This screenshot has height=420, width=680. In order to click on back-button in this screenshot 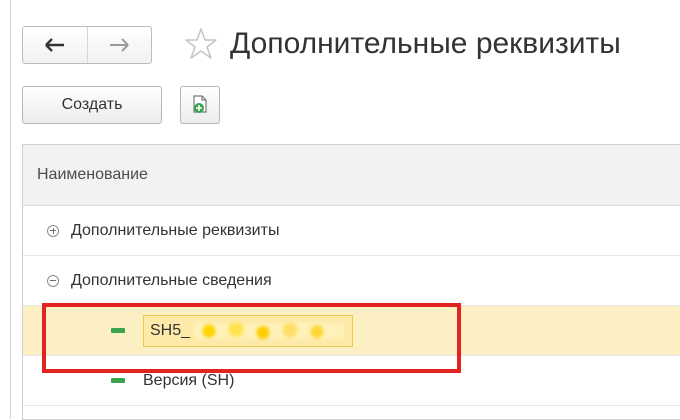, I will do `click(55, 45)`.